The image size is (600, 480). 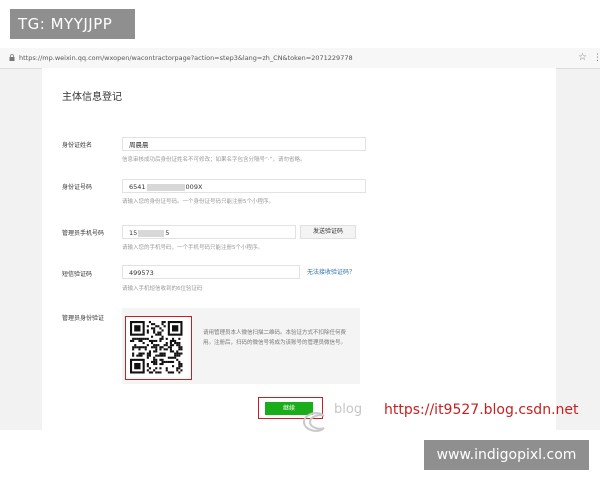 What do you see at coordinates (313, 422) in the screenshot?
I see `csdn-watermark-icon` at bounding box center [313, 422].